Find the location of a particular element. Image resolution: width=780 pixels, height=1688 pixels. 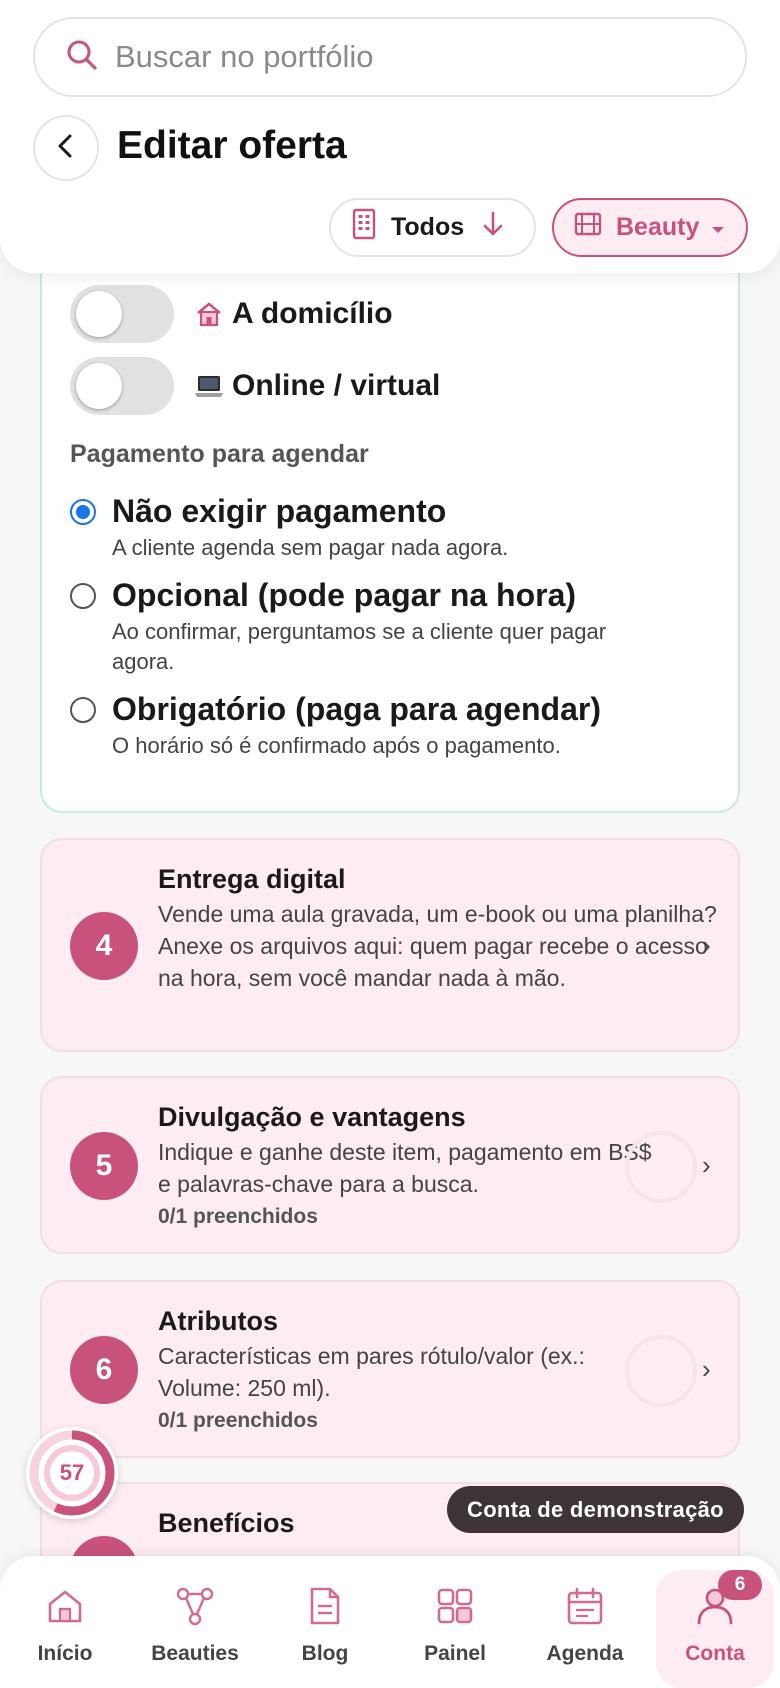

home-service-toggle is located at coordinates (122, 314).